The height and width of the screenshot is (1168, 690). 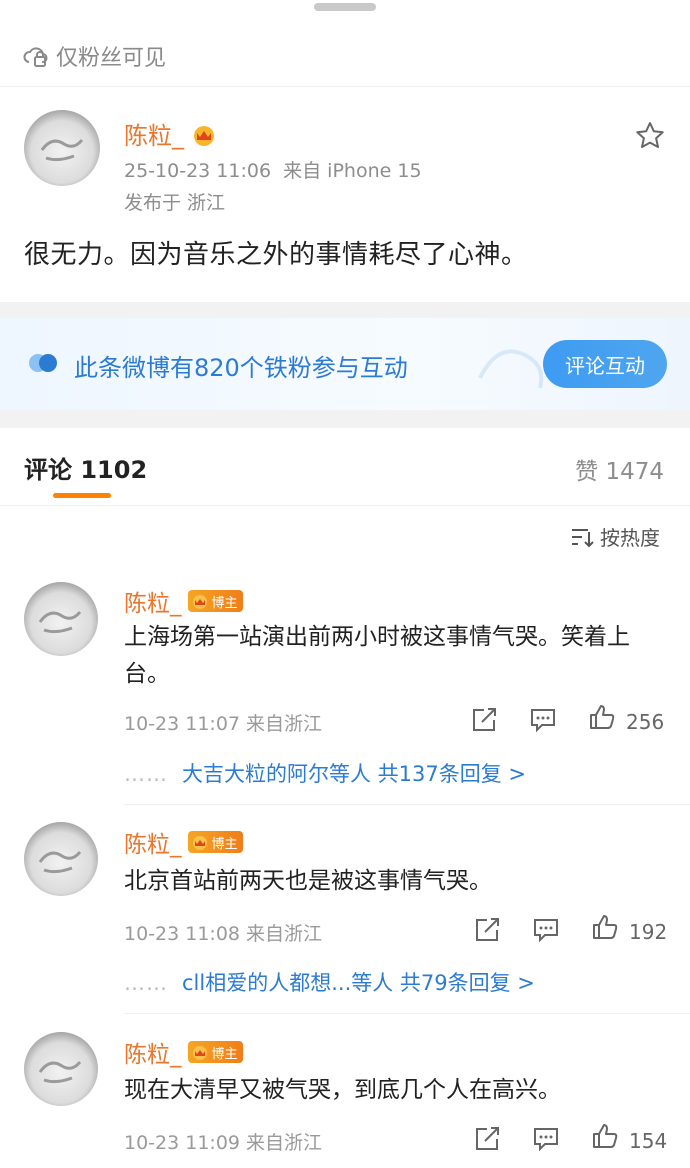 I want to click on tab-active-indicator, so click(x=82, y=495).